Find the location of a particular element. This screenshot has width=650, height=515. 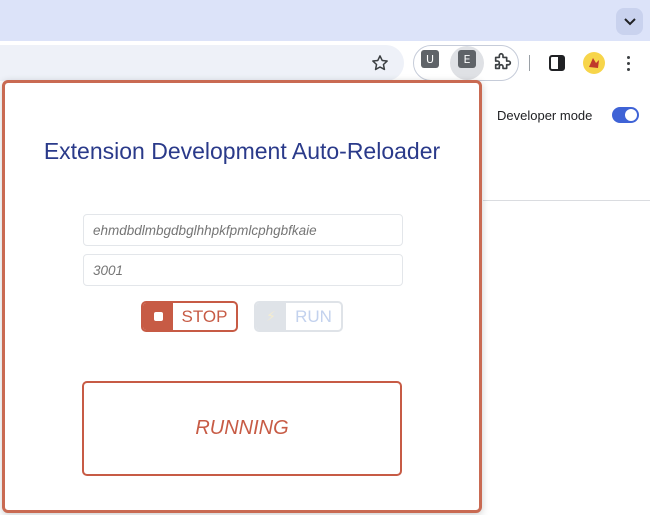

popup-title: Extension Development Auto-Reloader is located at coordinates (242, 151).